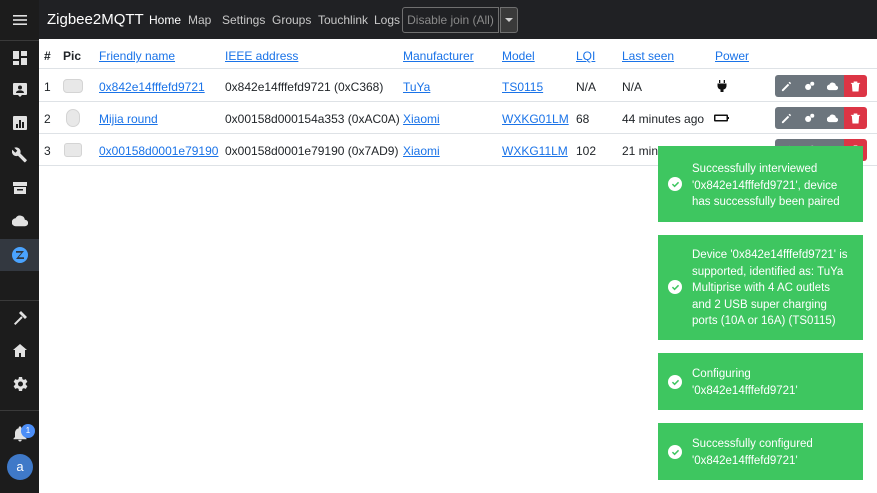  What do you see at coordinates (20, 467) in the screenshot?
I see `avatar: a` at bounding box center [20, 467].